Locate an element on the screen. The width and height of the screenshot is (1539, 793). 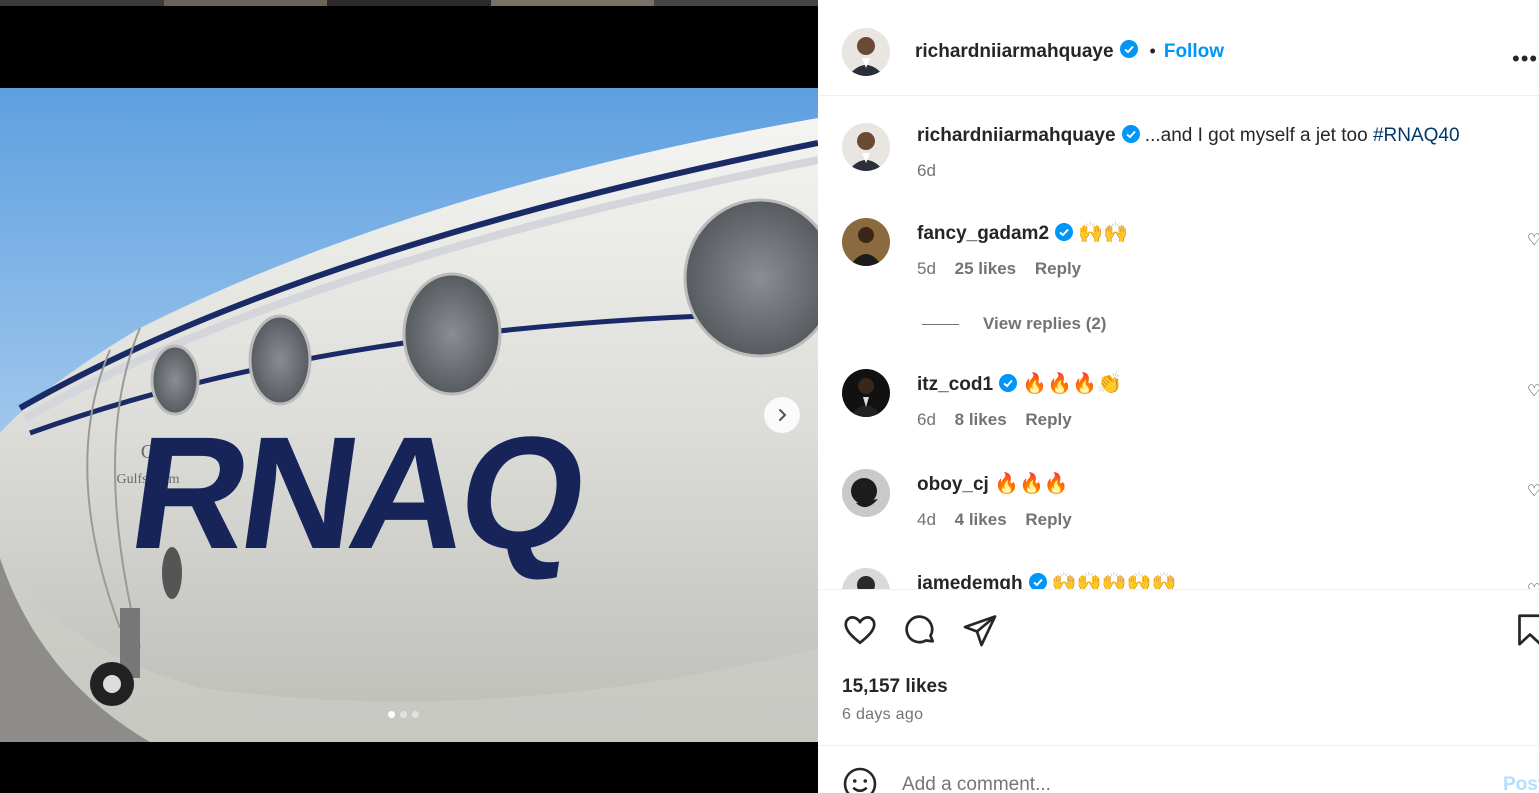
comment-meta: 4d 4 likes Reply is located at coordinates (1001, 520).